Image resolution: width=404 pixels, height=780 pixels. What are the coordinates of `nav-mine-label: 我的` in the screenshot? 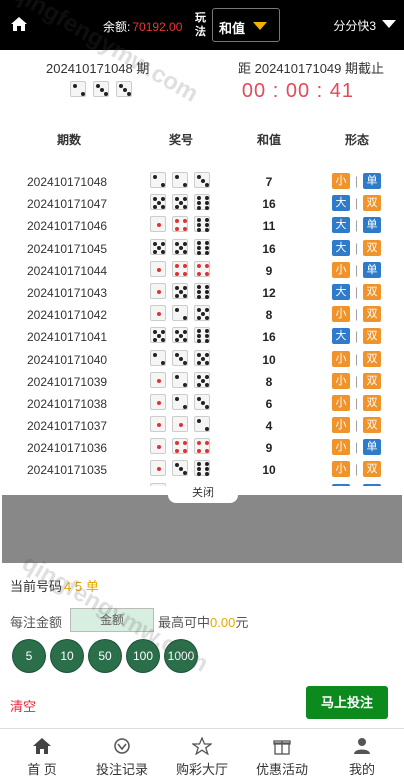 It's located at (361, 769).